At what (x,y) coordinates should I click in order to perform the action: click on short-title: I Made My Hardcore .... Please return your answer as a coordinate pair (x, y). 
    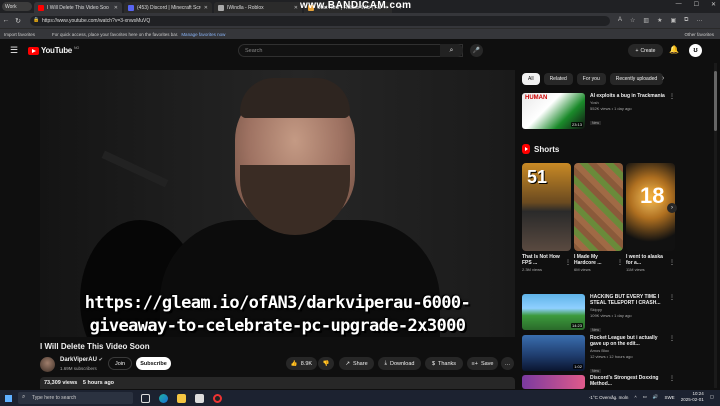
    Looking at the image, I should click on (588, 260).